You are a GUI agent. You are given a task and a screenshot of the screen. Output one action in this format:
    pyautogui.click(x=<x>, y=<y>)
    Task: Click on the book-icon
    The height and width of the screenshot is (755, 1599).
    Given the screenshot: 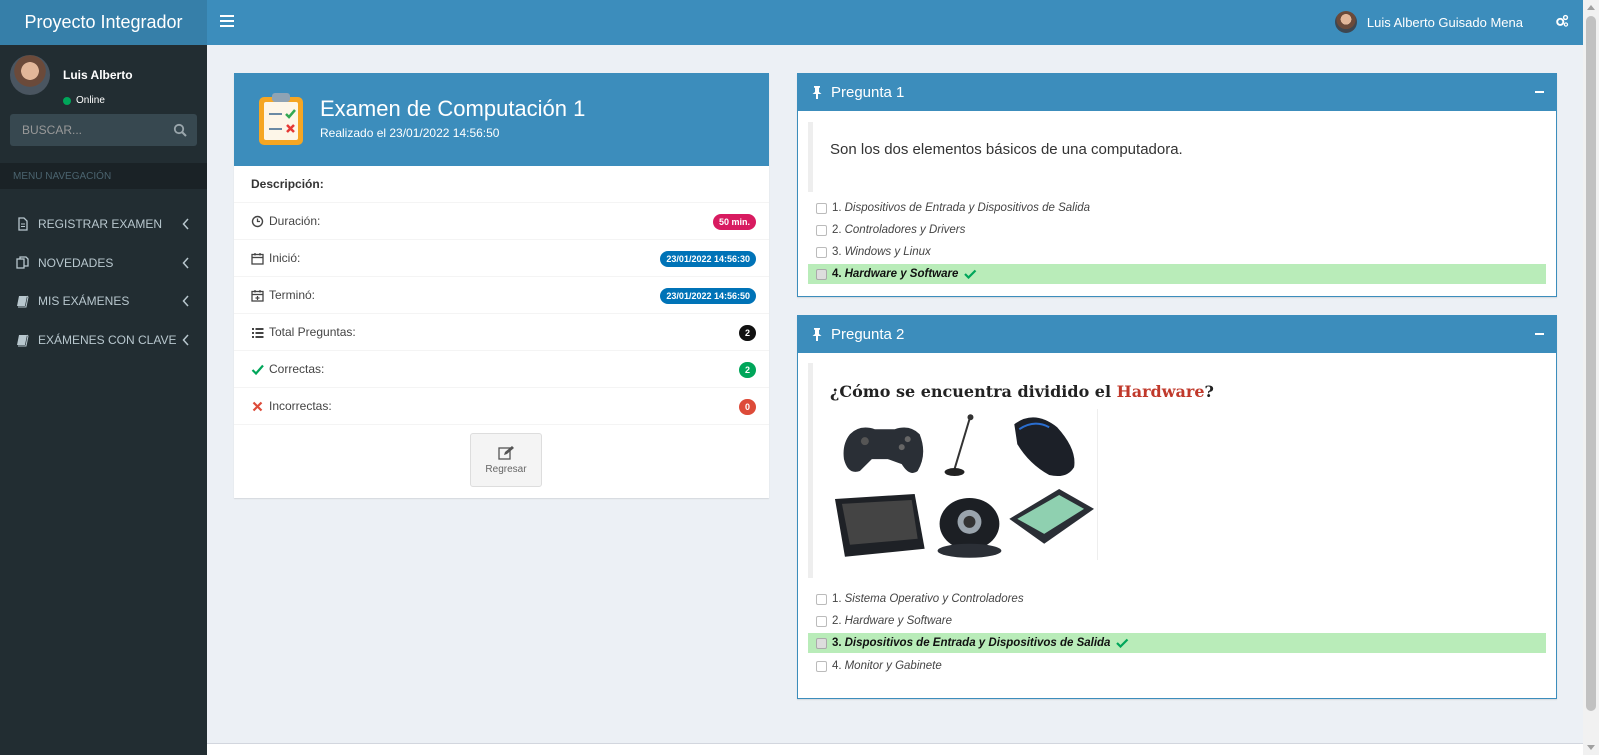 What is the action you would take?
    pyautogui.click(x=23, y=301)
    